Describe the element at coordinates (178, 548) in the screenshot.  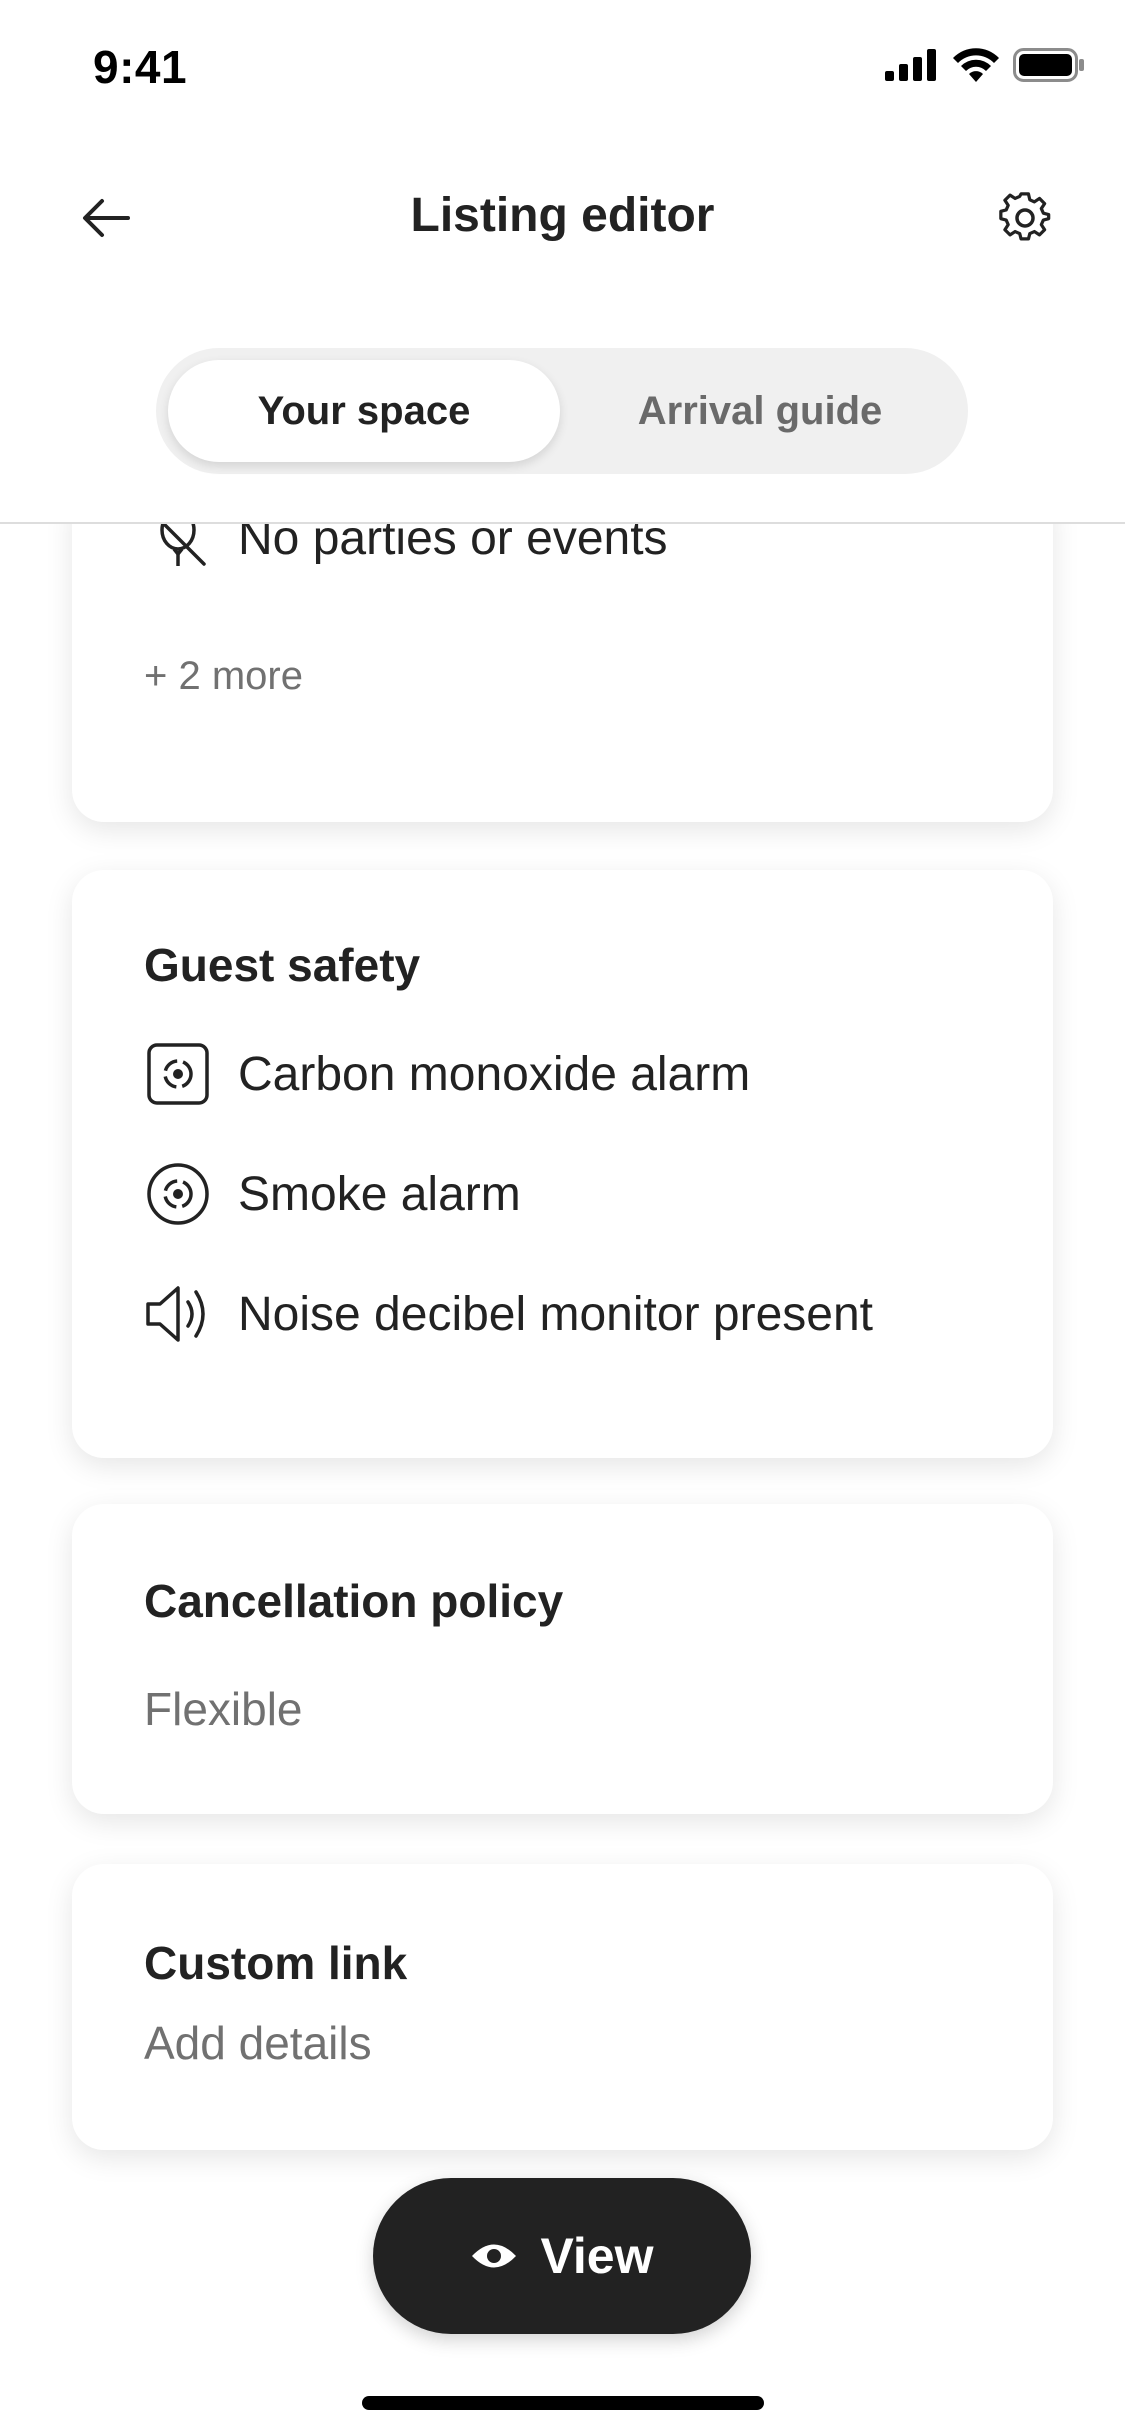
I see `no-parties-icon` at that location.